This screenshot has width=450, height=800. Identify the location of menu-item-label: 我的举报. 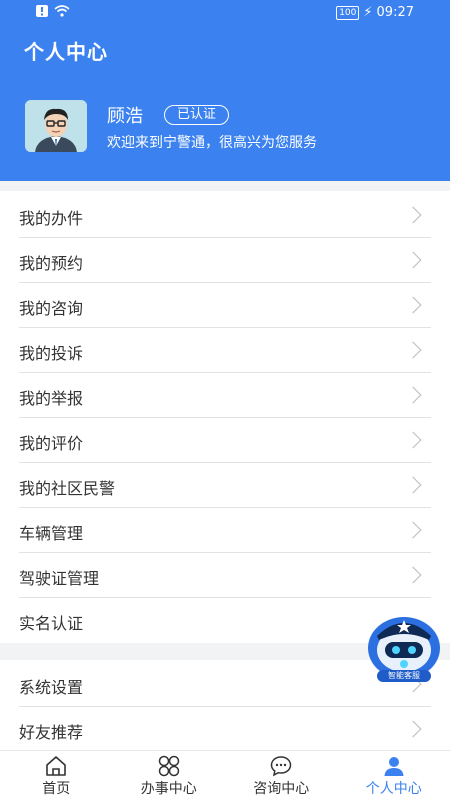
(51, 398).